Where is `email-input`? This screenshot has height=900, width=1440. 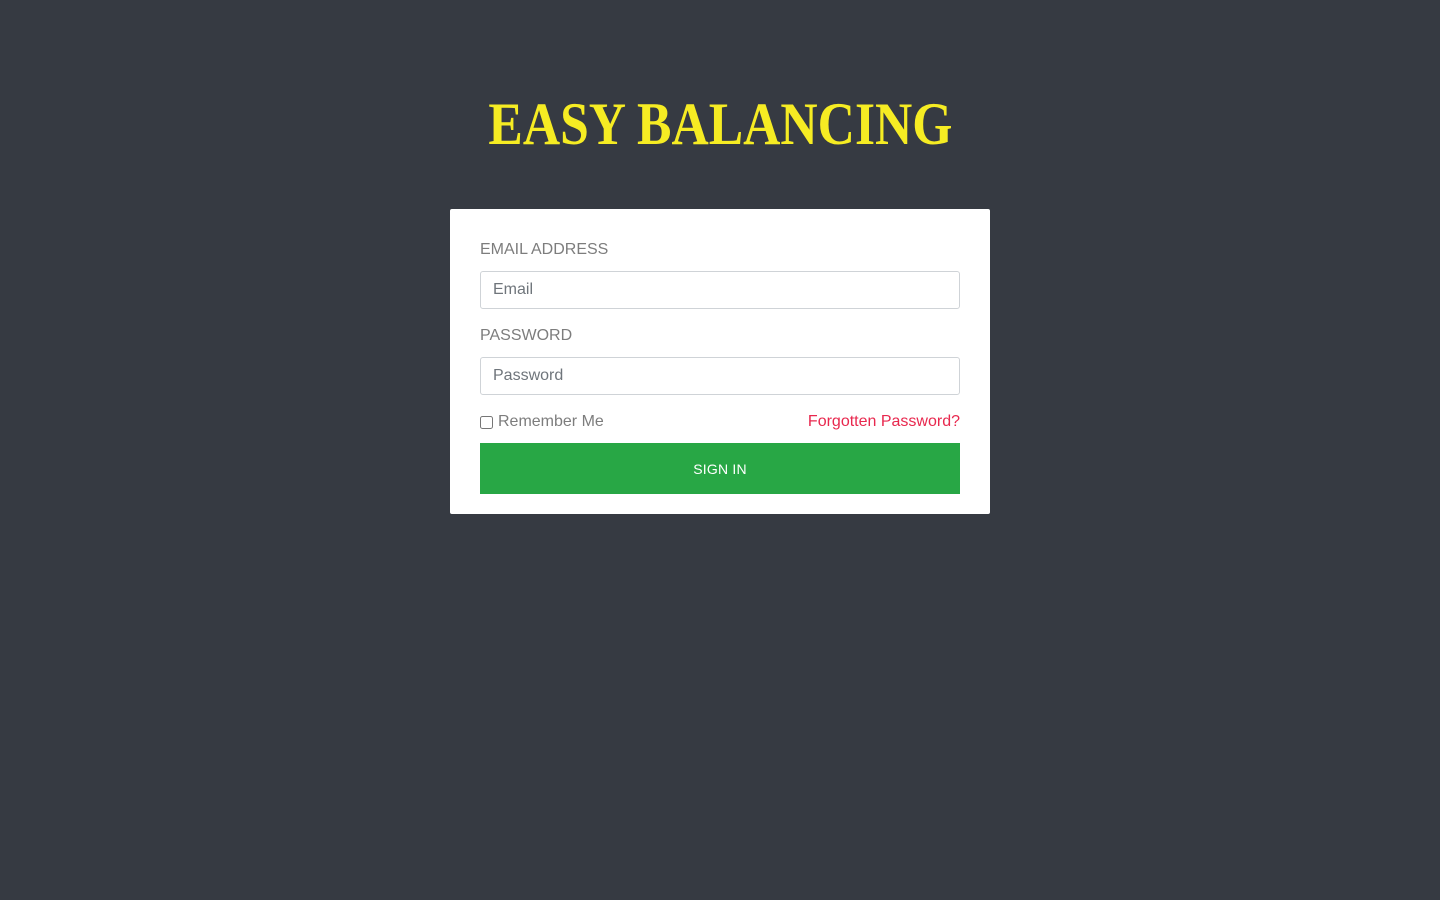
email-input is located at coordinates (720, 290).